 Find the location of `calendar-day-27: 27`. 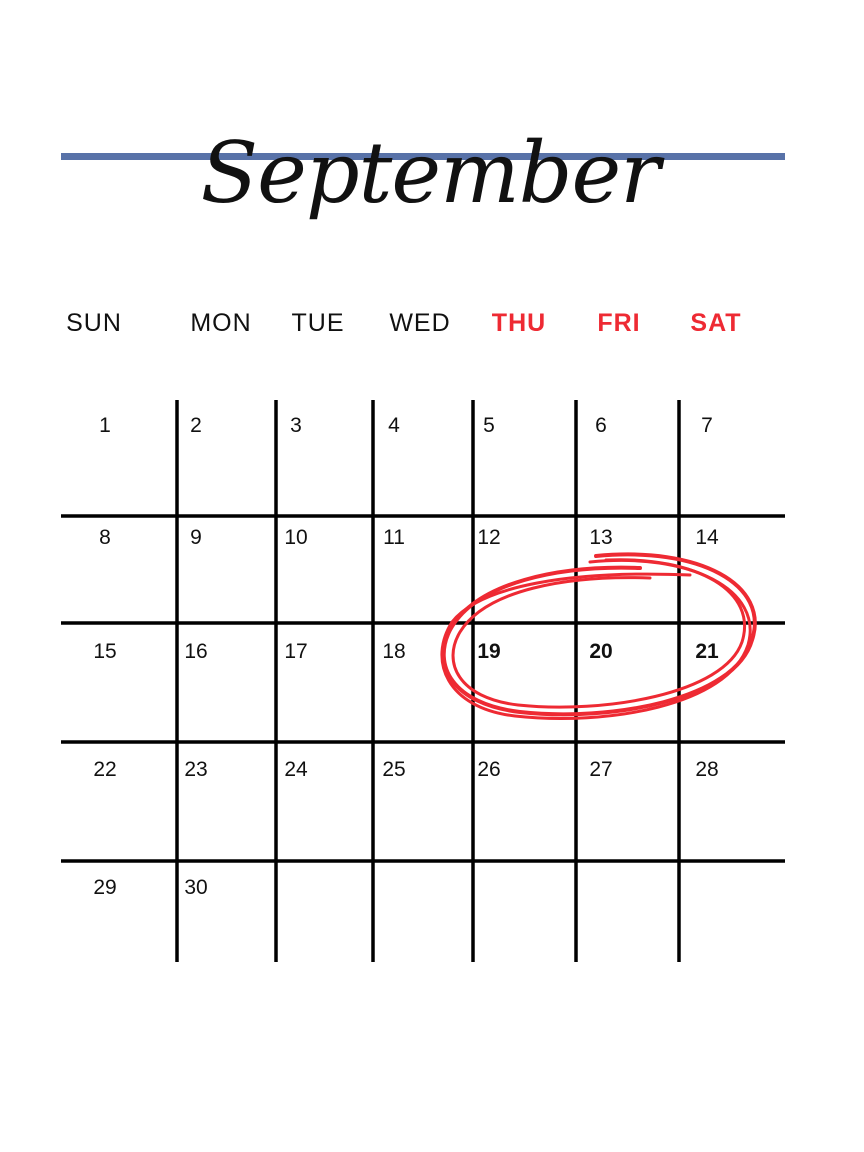

calendar-day-27: 27 is located at coordinates (601, 770).